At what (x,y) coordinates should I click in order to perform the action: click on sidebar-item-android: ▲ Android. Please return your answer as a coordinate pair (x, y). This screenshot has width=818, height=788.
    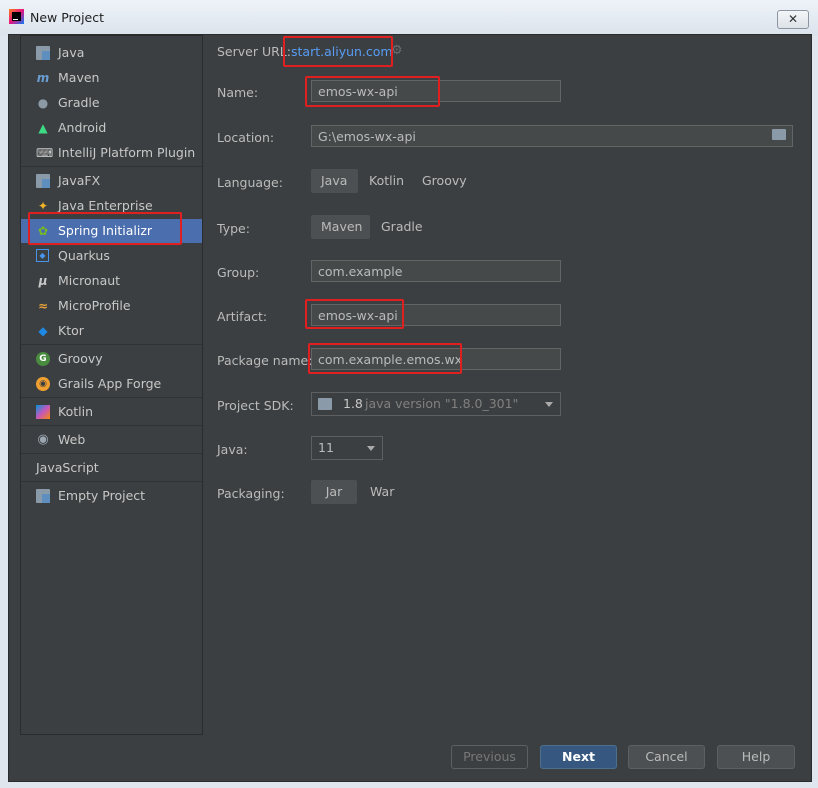
    Looking at the image, I should click on (111, 128).